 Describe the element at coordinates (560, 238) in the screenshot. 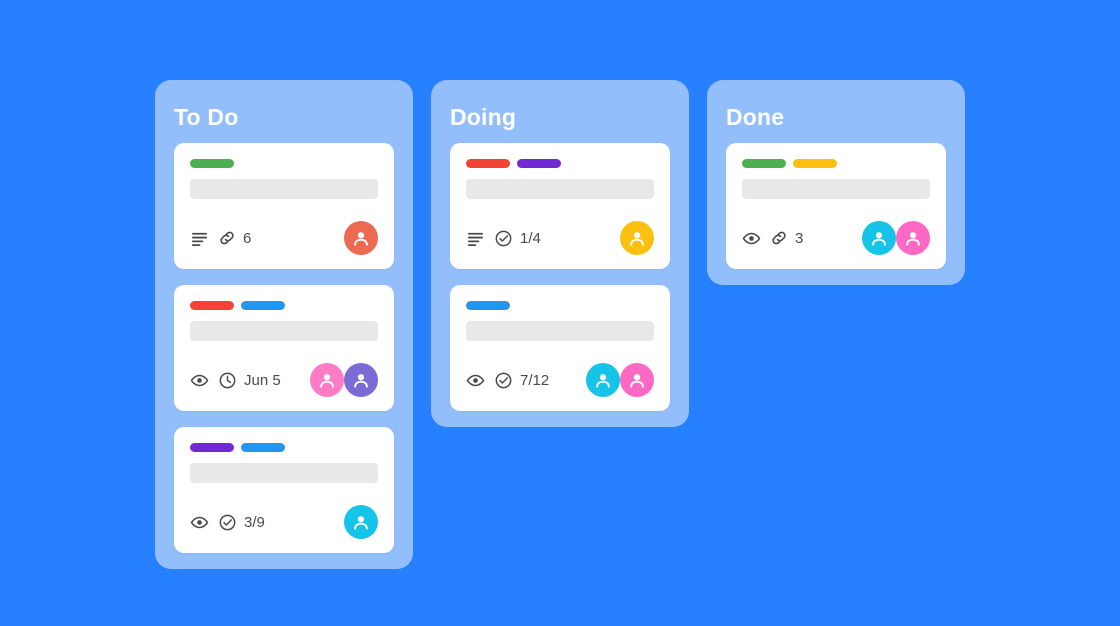

I see `card-footer: 1/4` at that location.